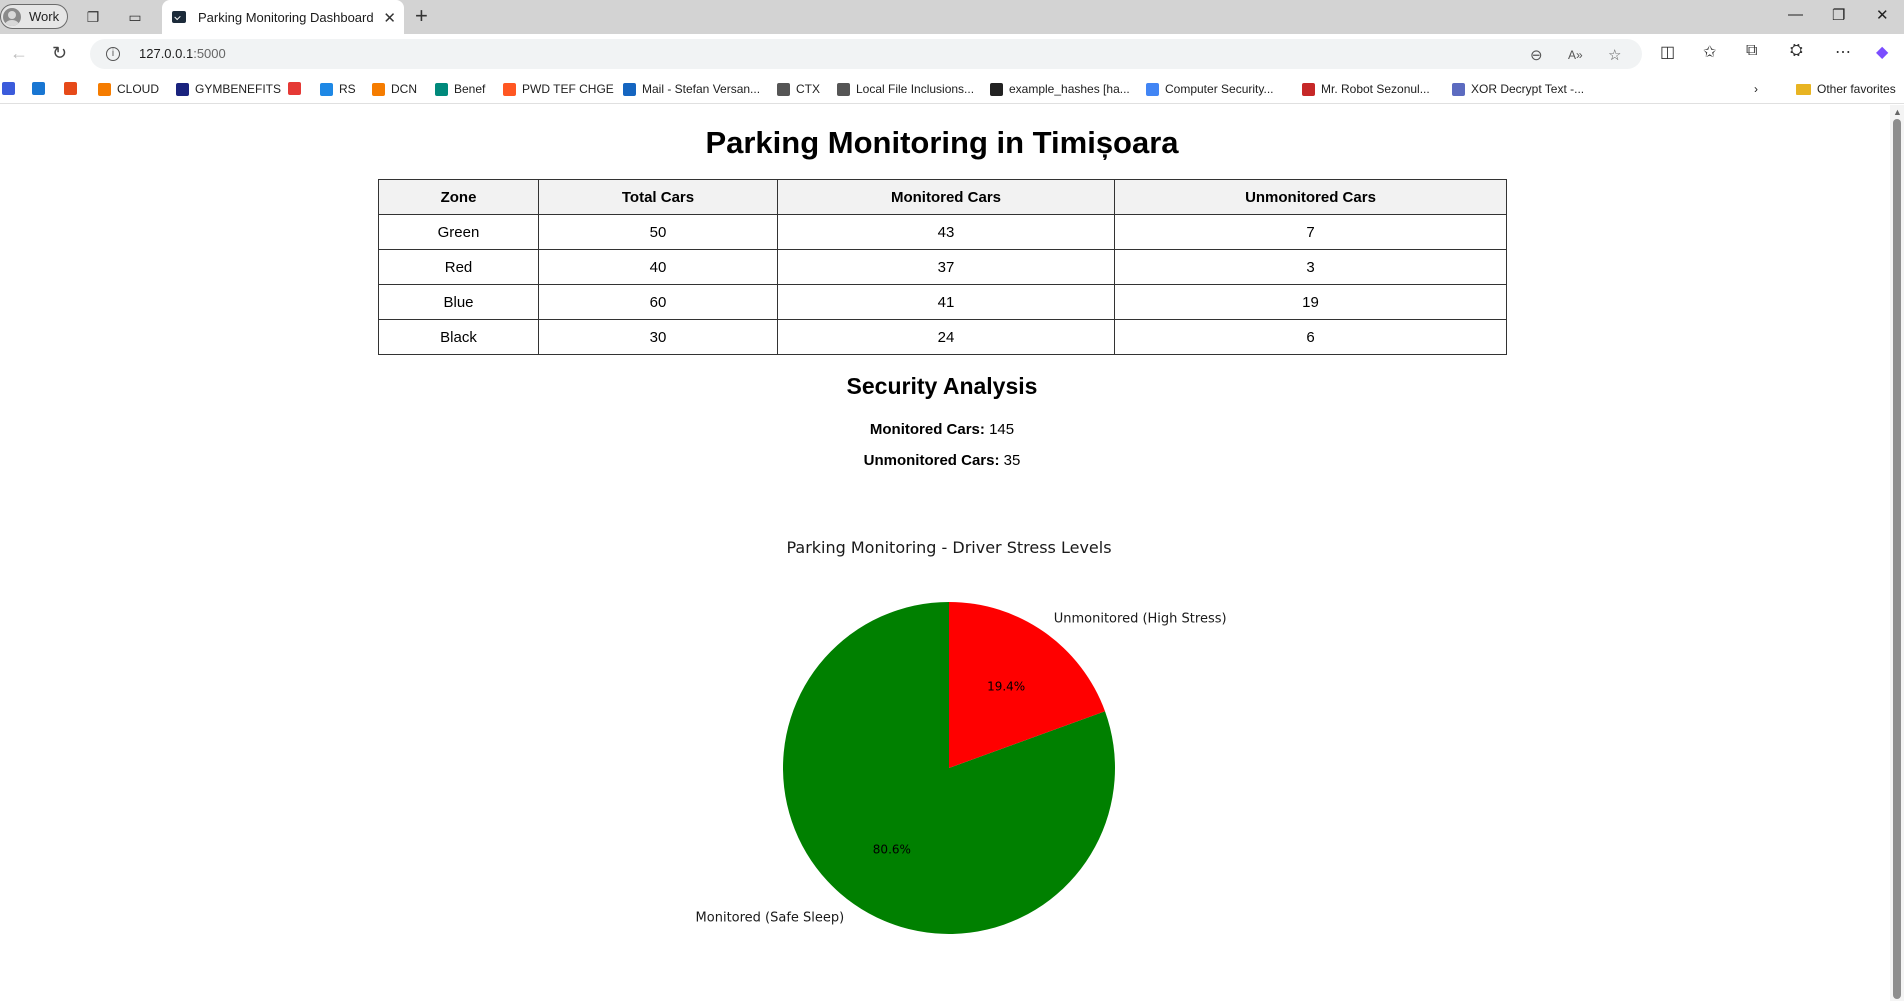 This screenshot has width=1904, height=1001. What do you see at coordinates (770, 918) in the screenshot?
I see `pie-slice-label: Monitored (Safe Sleep)` at bounding box center [770, 918].